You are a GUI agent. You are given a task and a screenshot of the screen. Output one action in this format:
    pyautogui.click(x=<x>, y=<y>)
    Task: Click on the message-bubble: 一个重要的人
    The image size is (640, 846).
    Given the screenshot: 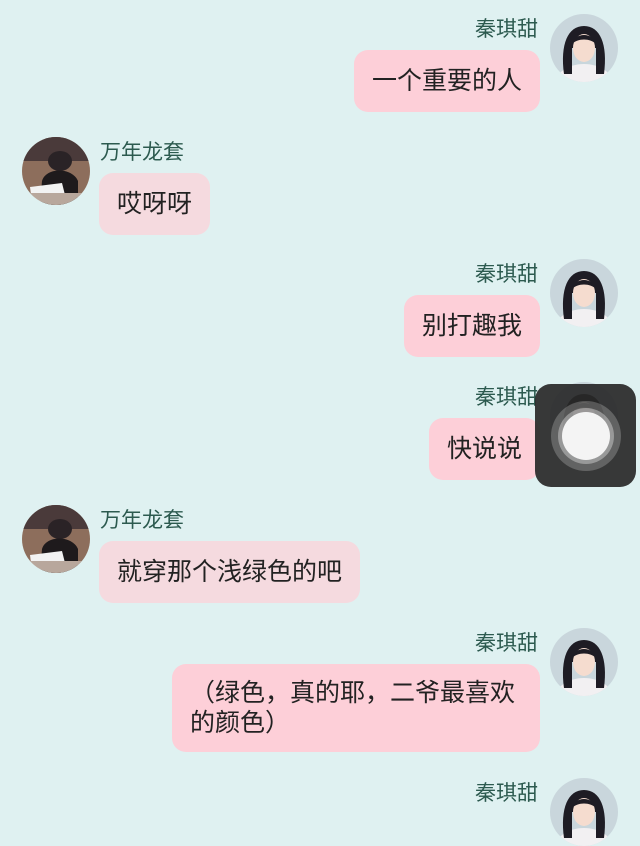 What is the action you would take?
    pyautogui.click(x=446, y=81)
    